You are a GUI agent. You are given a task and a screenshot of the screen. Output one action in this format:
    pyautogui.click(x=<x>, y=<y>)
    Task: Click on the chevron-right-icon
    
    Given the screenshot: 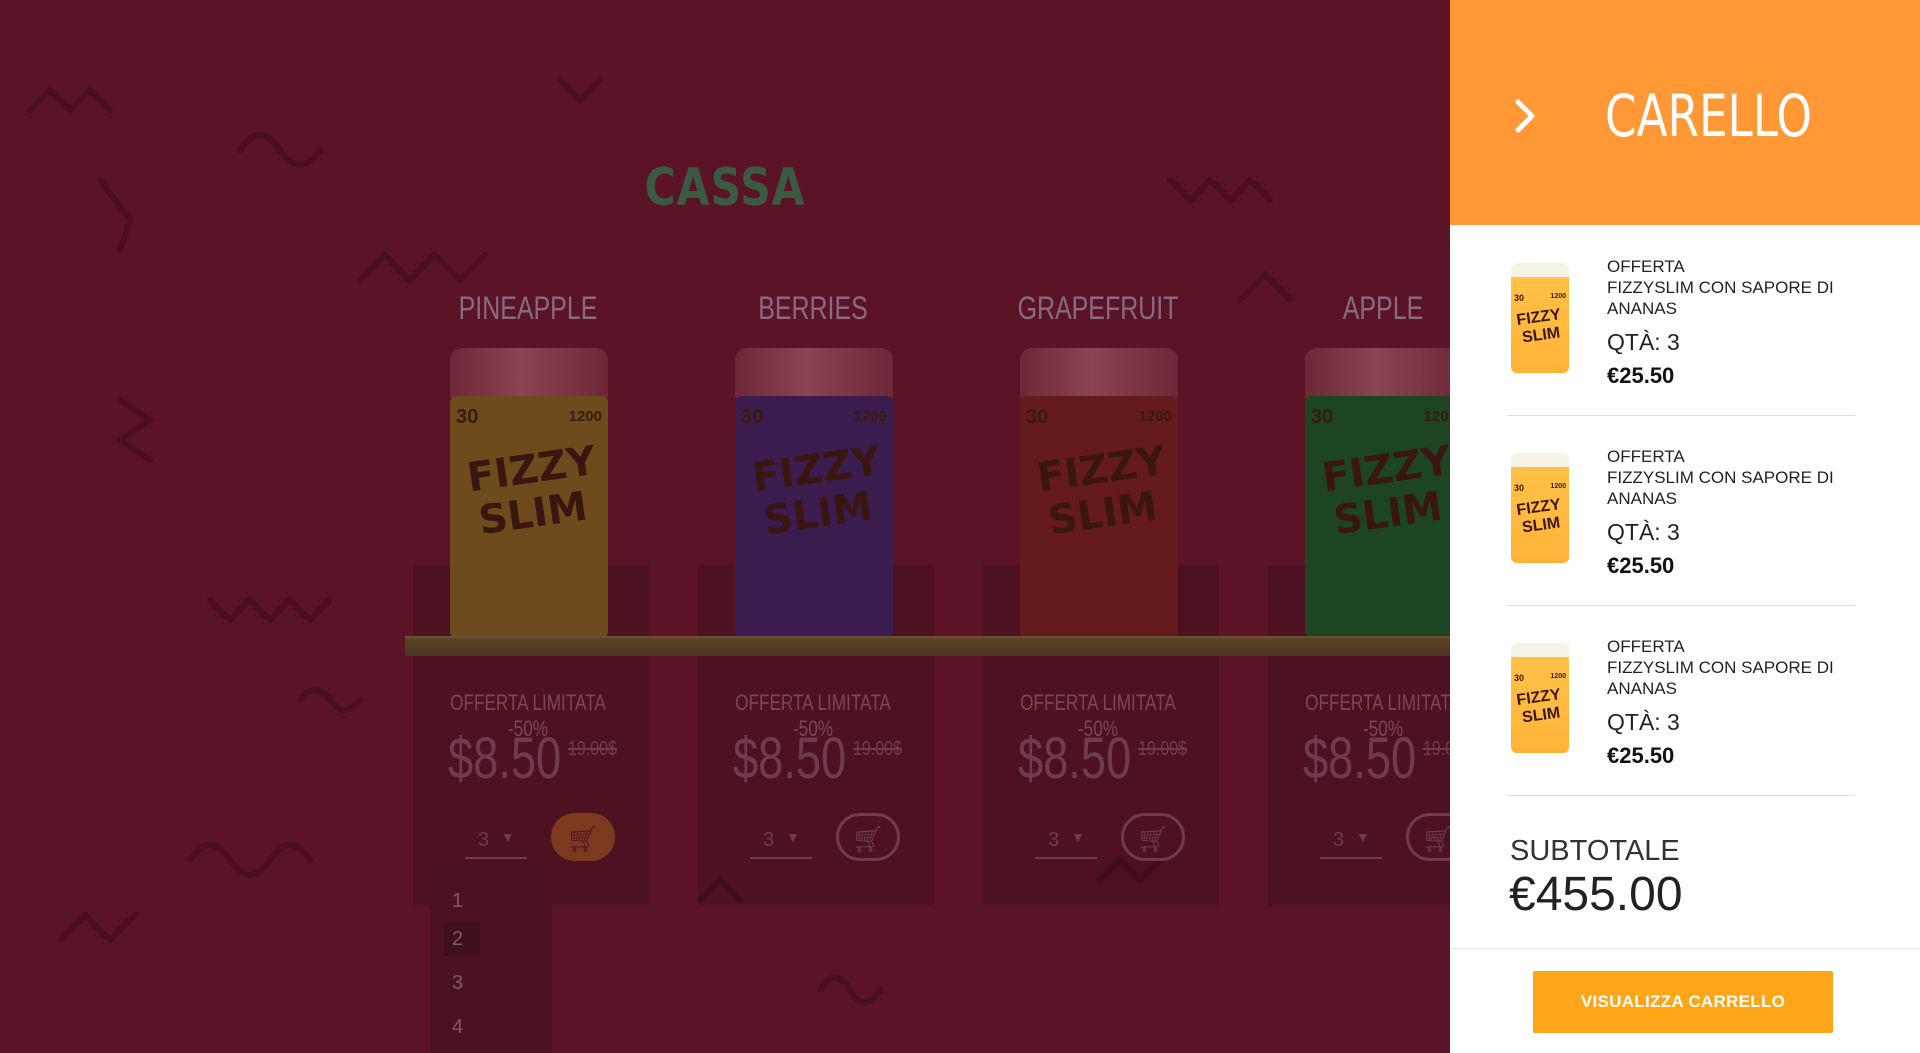 What is the action you would take?
    pyautogui.click(x=1526, y=116)
    